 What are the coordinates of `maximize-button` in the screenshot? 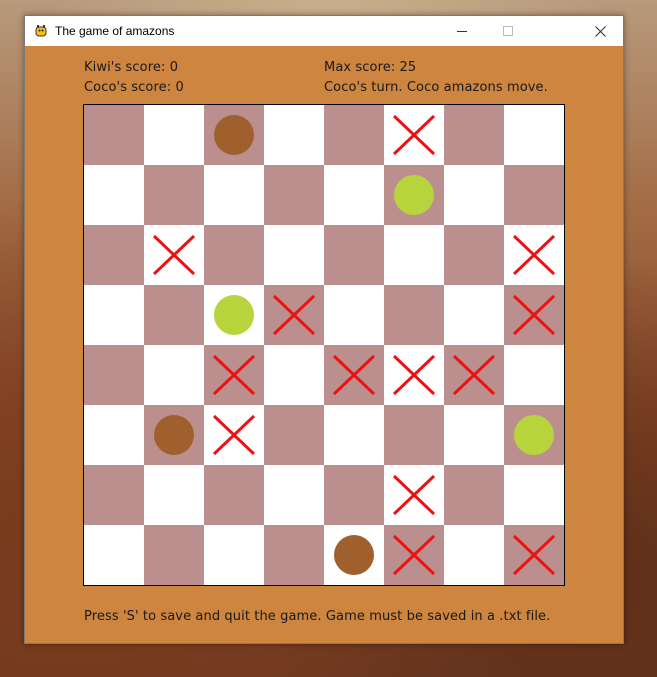 It's located at (508, 31).